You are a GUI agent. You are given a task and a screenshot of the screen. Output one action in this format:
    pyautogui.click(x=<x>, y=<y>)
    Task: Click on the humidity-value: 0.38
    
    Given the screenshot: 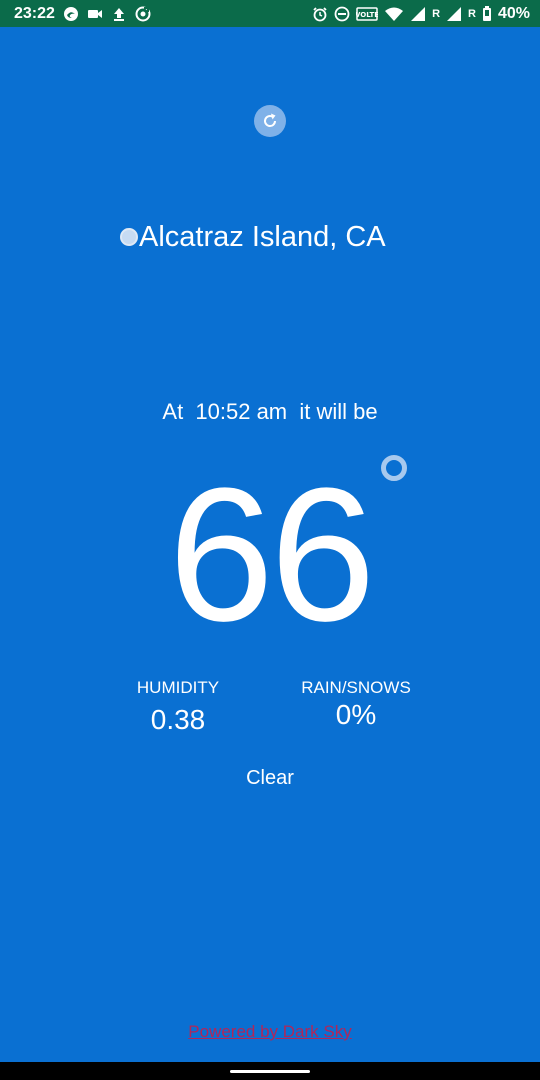 What is the action you would take?
    pyautogui.click(x=178, y=719)
    